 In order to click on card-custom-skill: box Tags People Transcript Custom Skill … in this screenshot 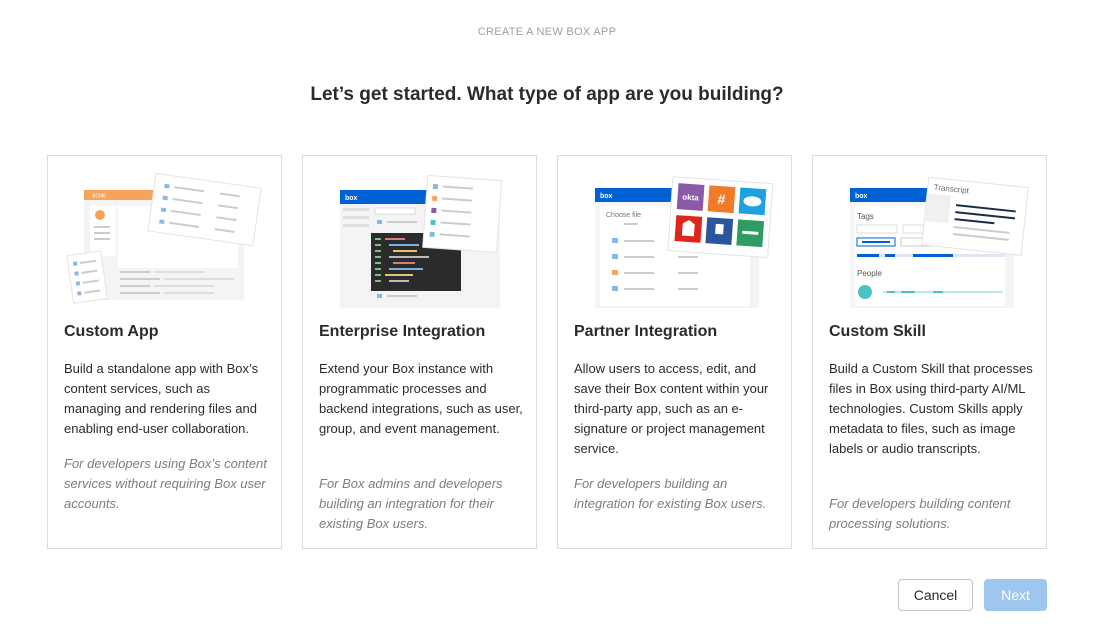, I will do `click(929, 352)`.